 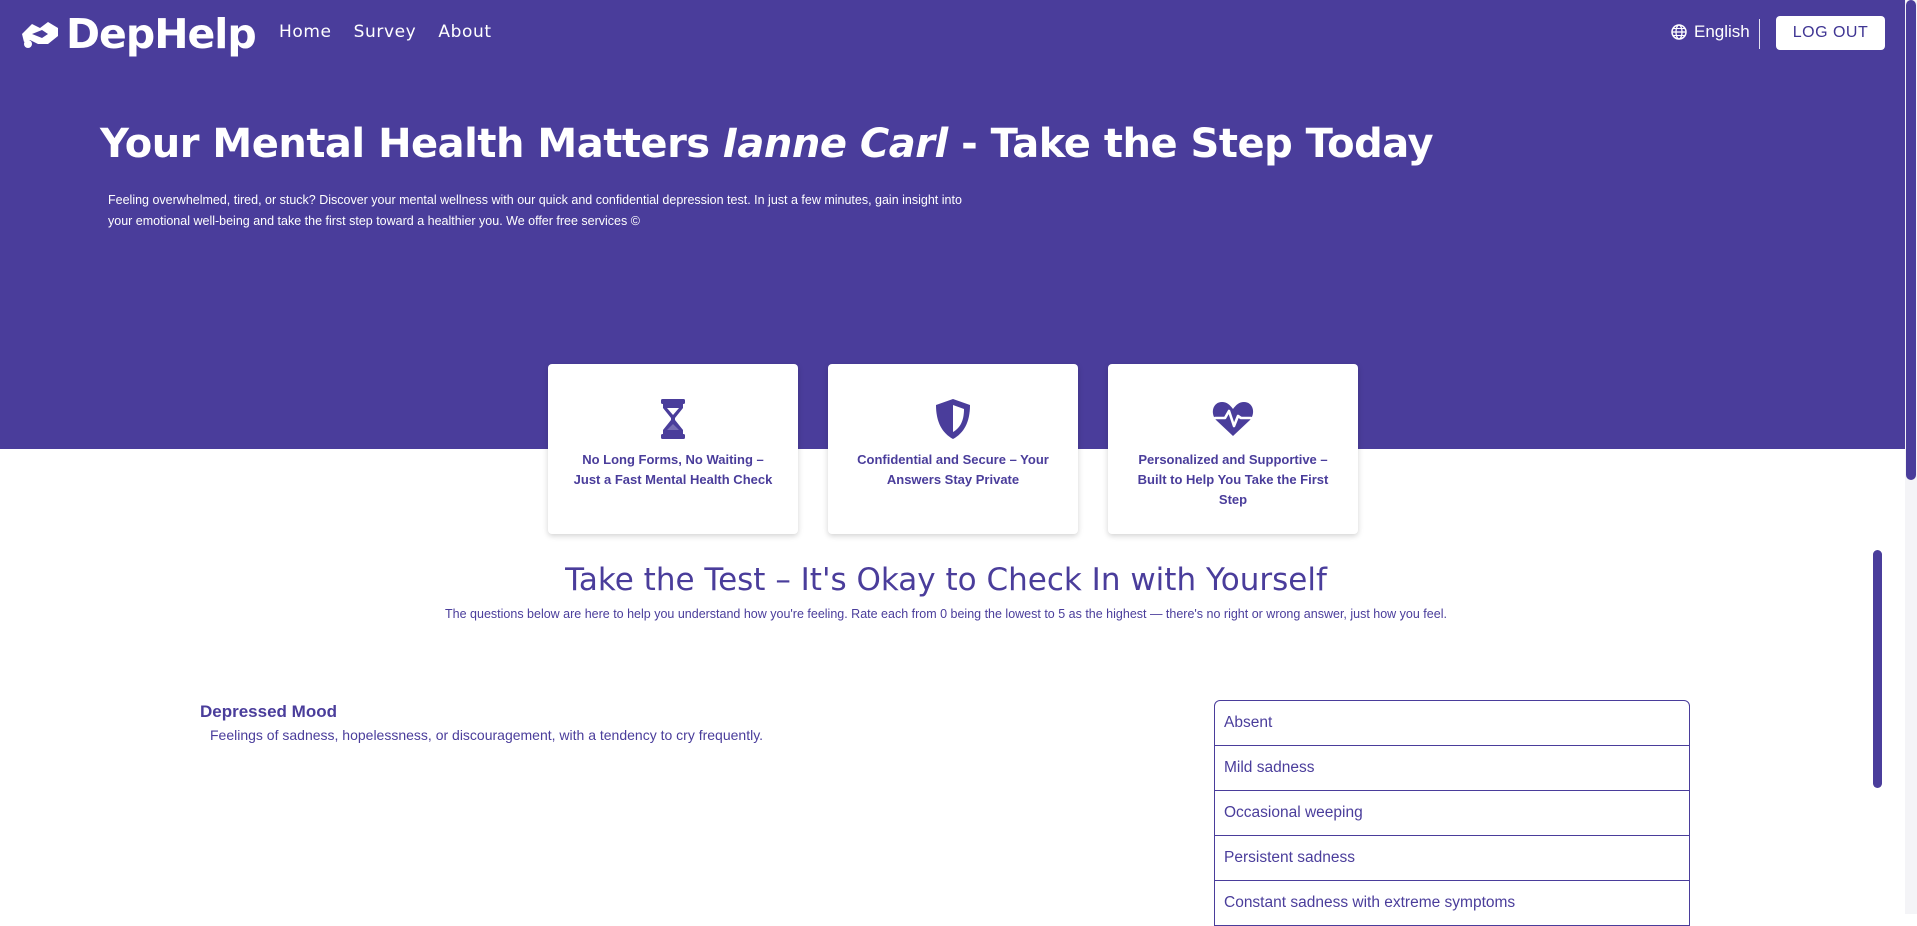 I want to click on option-persistent-sadness: Persistent sadness, so click(x=1452, y=857).